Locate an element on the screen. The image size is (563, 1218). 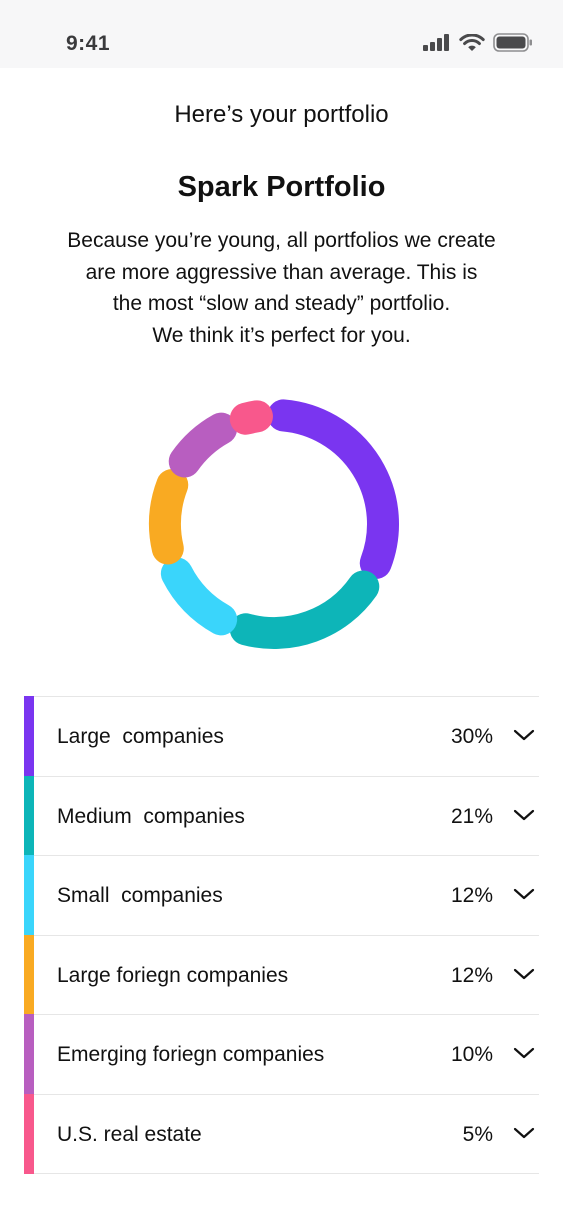
allocation-label: Large foriegn companies is located at coordinates (173, 975).